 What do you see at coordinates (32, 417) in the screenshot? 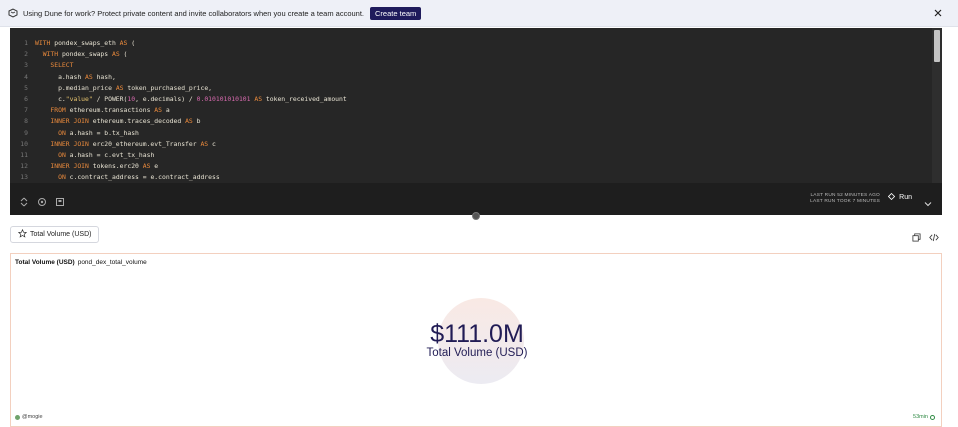
I see `author-name: @mogie` at bounding box center [32, 417].